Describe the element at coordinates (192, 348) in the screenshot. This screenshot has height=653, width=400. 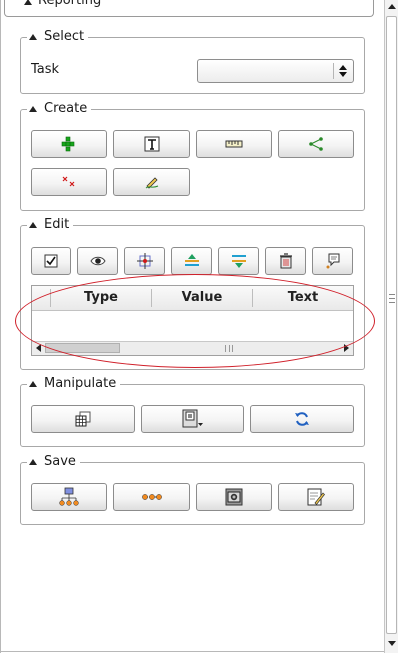
I see `horizontal-scrollbar` at that location.